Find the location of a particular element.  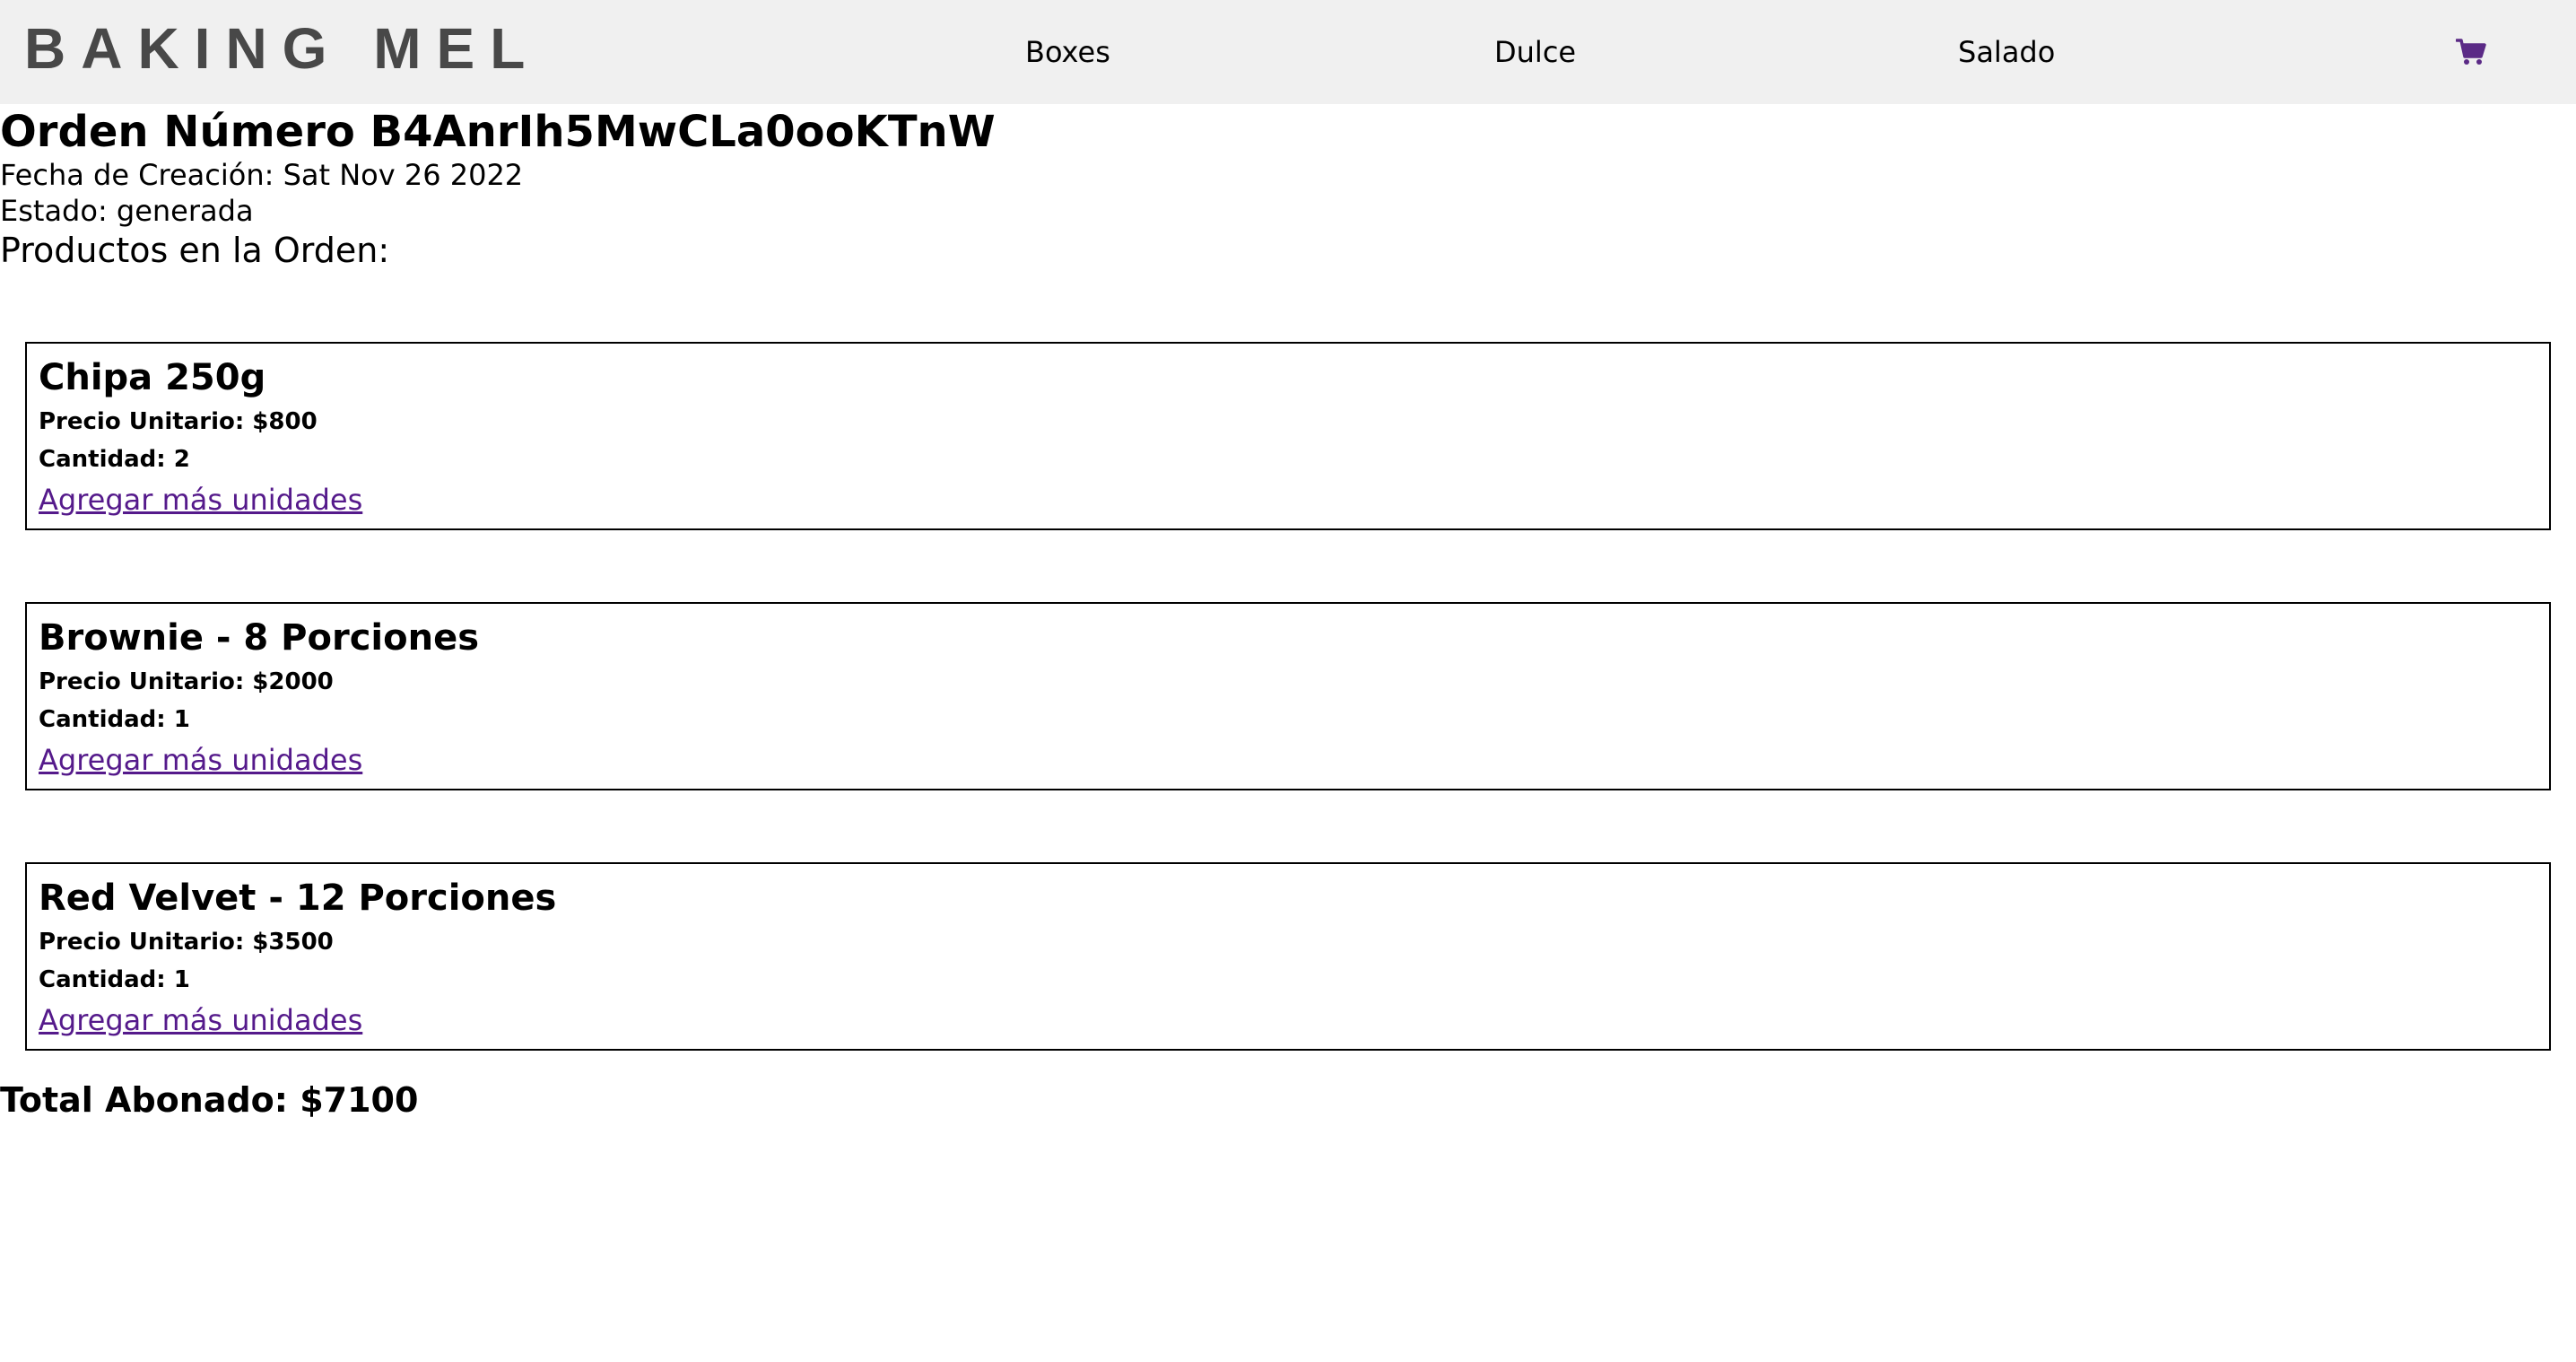

product-unit-price: Precio Unitario: $2000 is located at coordinates (186, 681).